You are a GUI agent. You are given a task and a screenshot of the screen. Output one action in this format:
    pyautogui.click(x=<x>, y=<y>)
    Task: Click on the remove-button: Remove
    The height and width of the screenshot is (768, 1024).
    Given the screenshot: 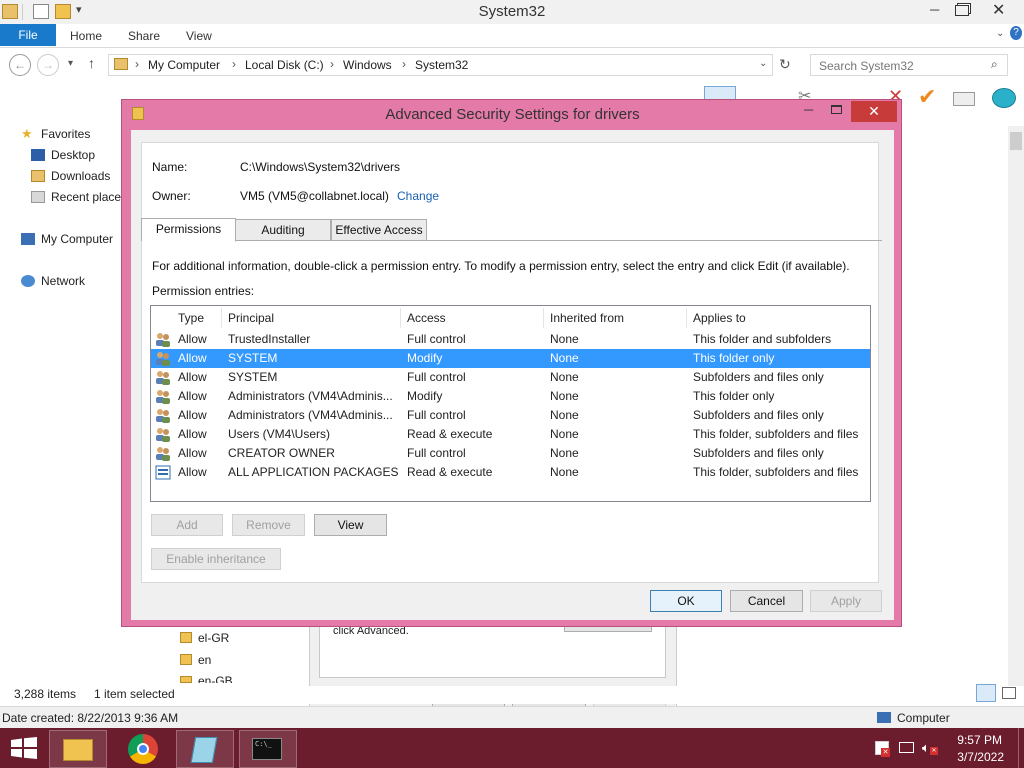 What is the action you would take?
    pyautogui.click(x=268, y=525)
    